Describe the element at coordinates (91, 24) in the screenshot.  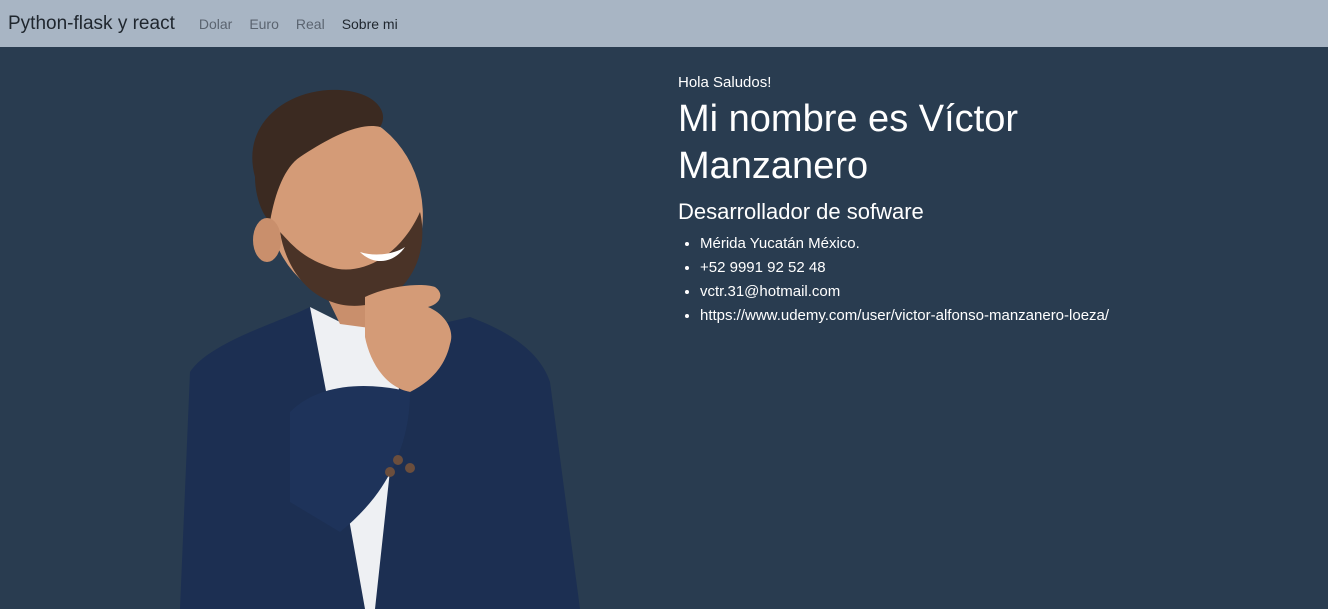
I see `navbar-brand: Python-flask y react` at that location.